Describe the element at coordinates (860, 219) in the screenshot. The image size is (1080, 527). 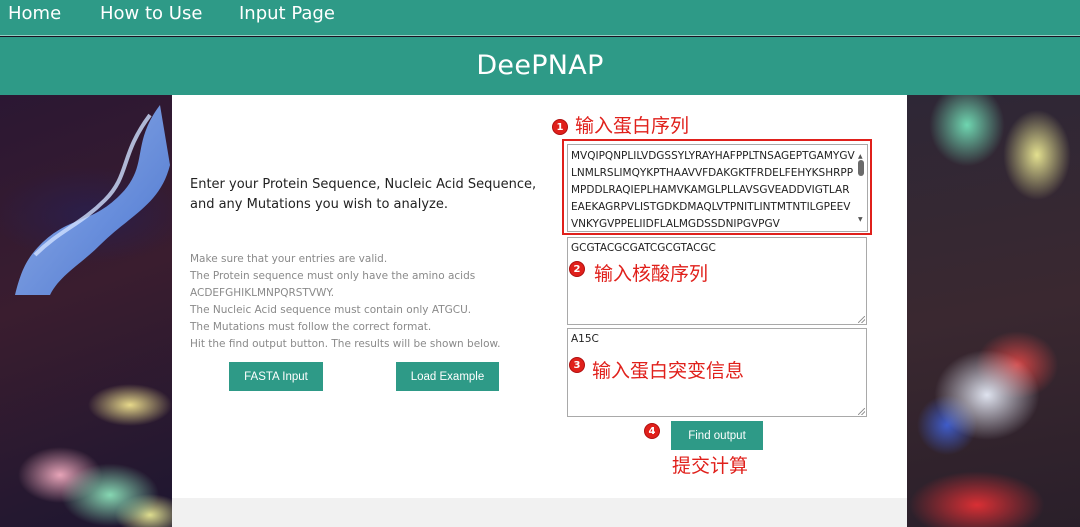
I see `scroll-down-arrow-icon: ▼` at that location.